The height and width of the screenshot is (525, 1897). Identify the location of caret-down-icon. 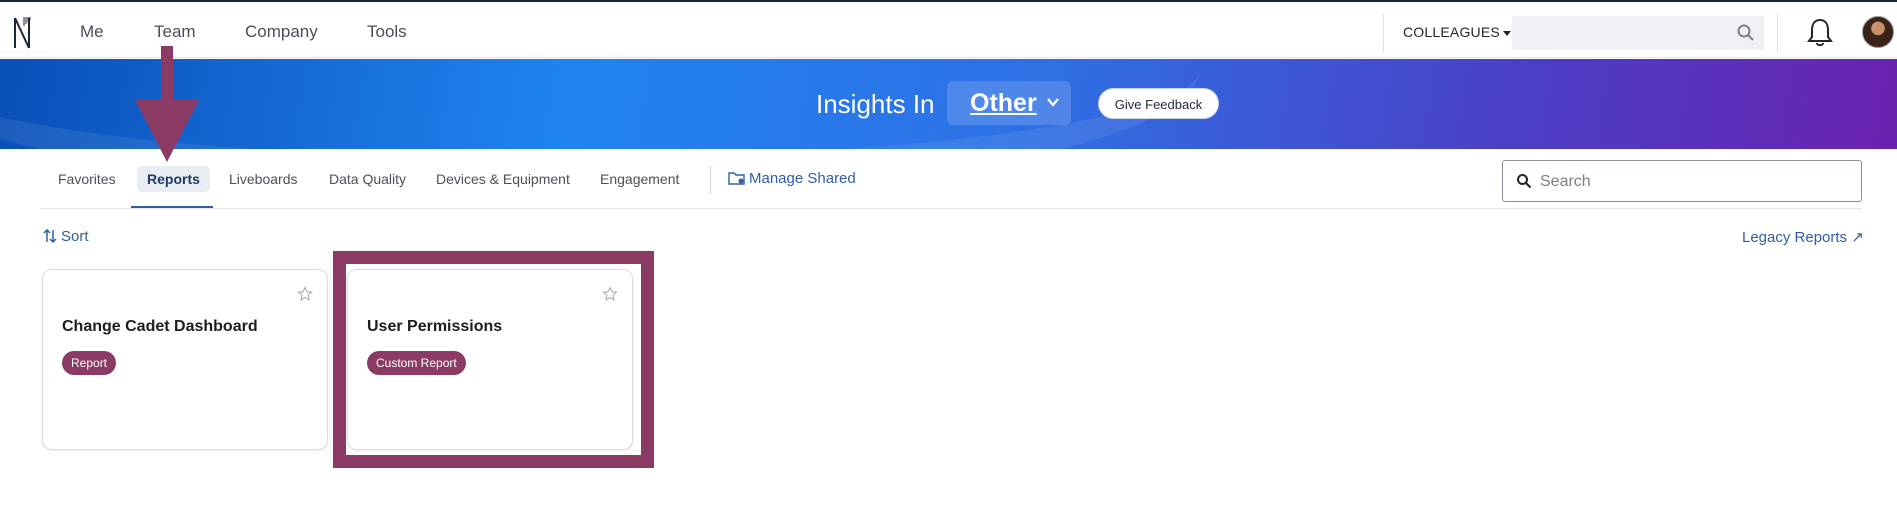
(1506, 33).